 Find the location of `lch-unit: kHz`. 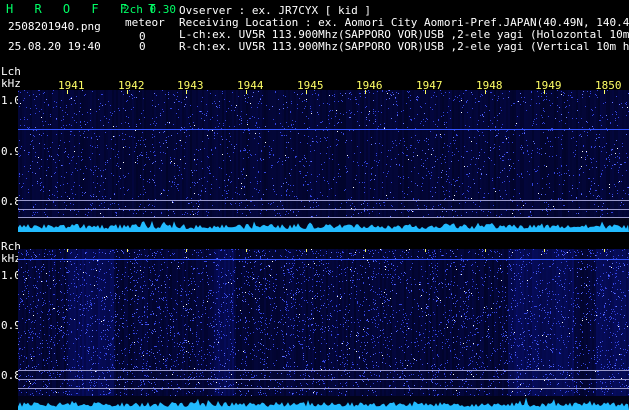

lch-unit: kHz is located at coordinates (11, 83).